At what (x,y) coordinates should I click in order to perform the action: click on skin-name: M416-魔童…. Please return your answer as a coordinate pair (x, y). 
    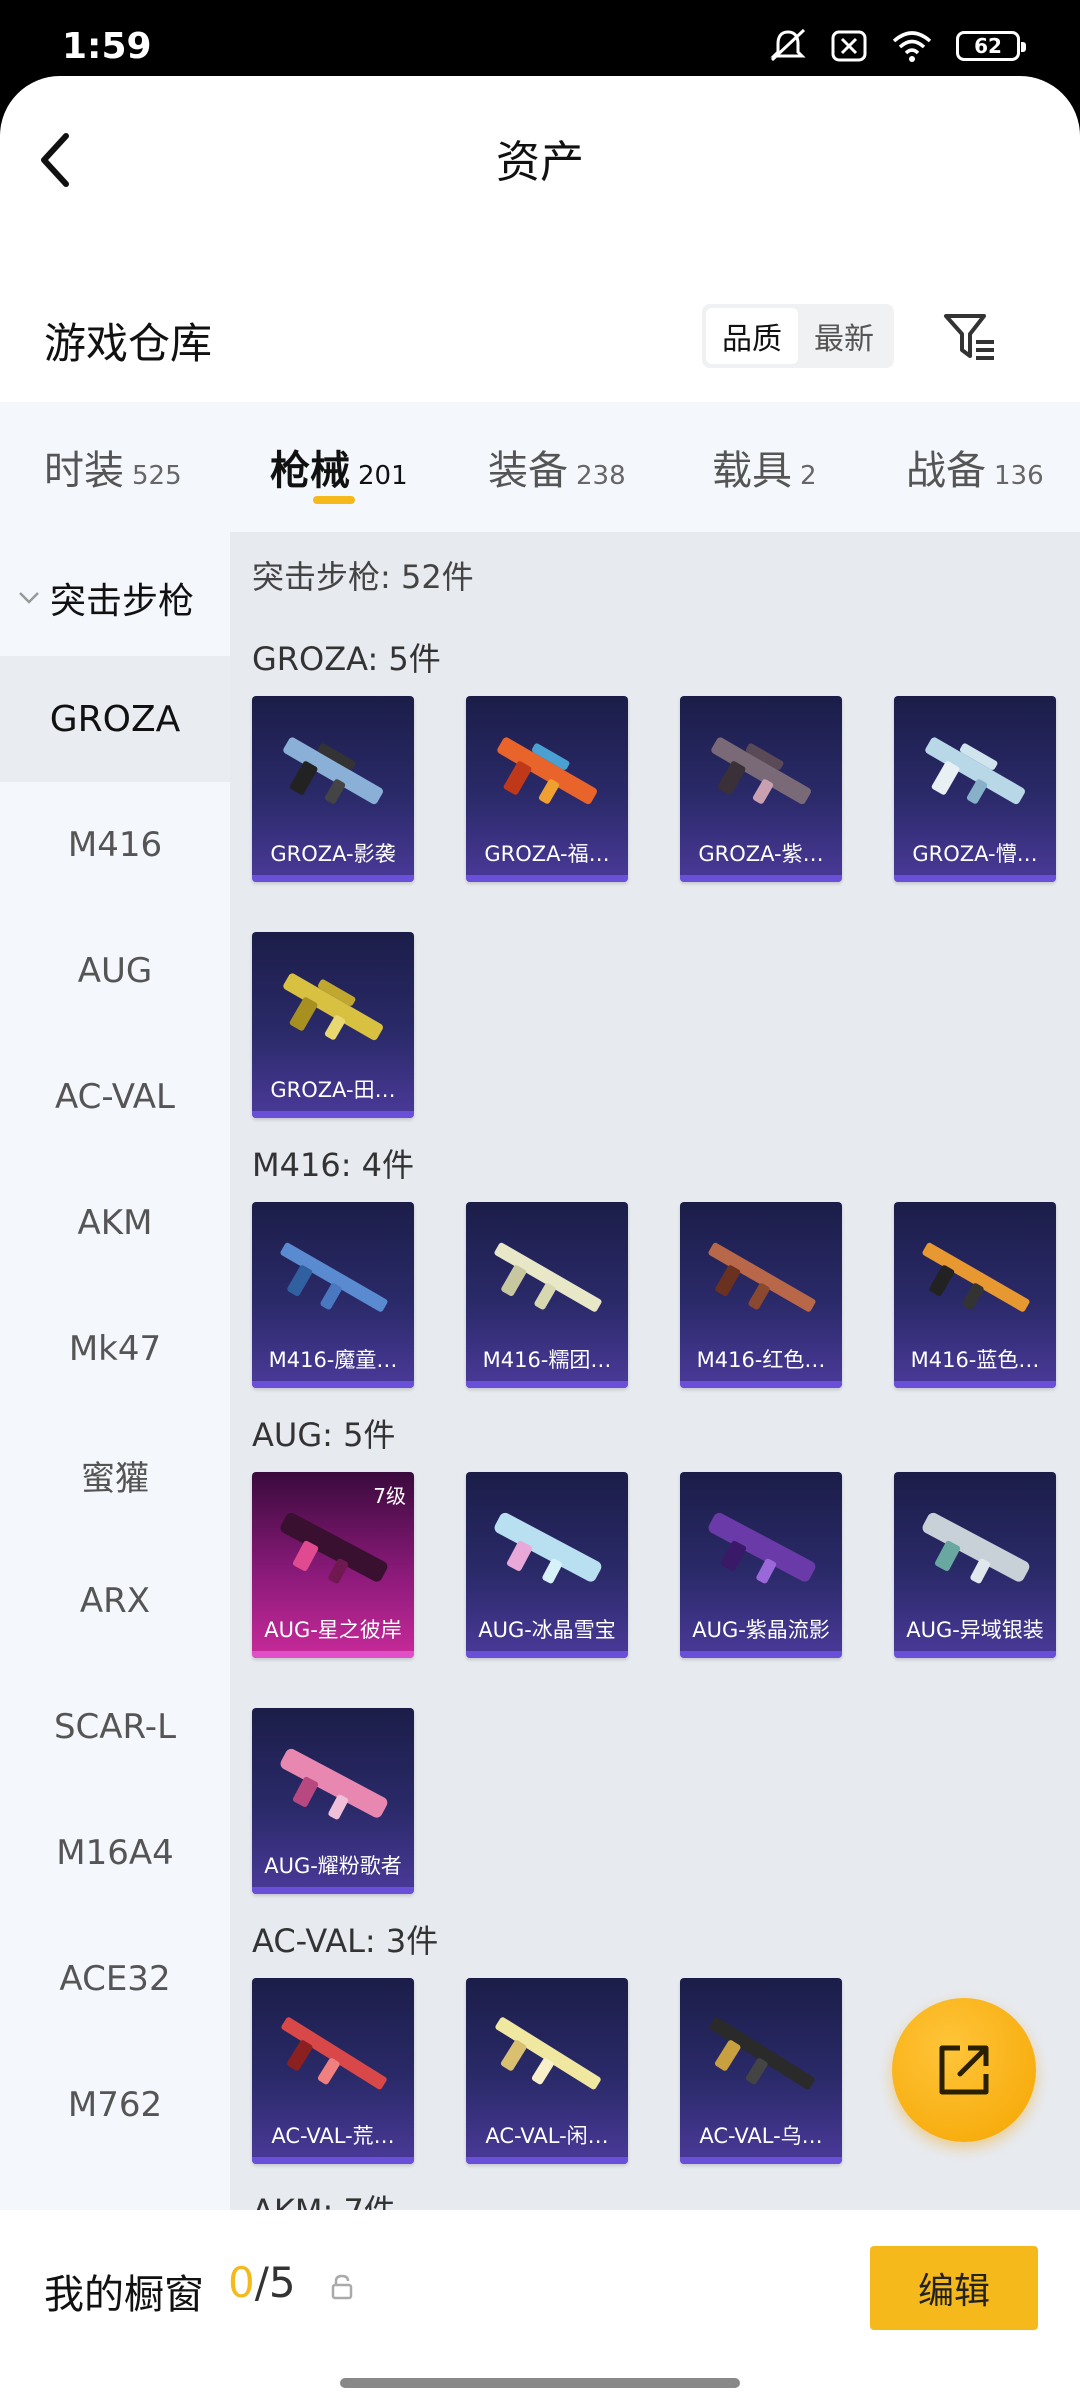
    Looking at the image, I should click on (333, 1360).